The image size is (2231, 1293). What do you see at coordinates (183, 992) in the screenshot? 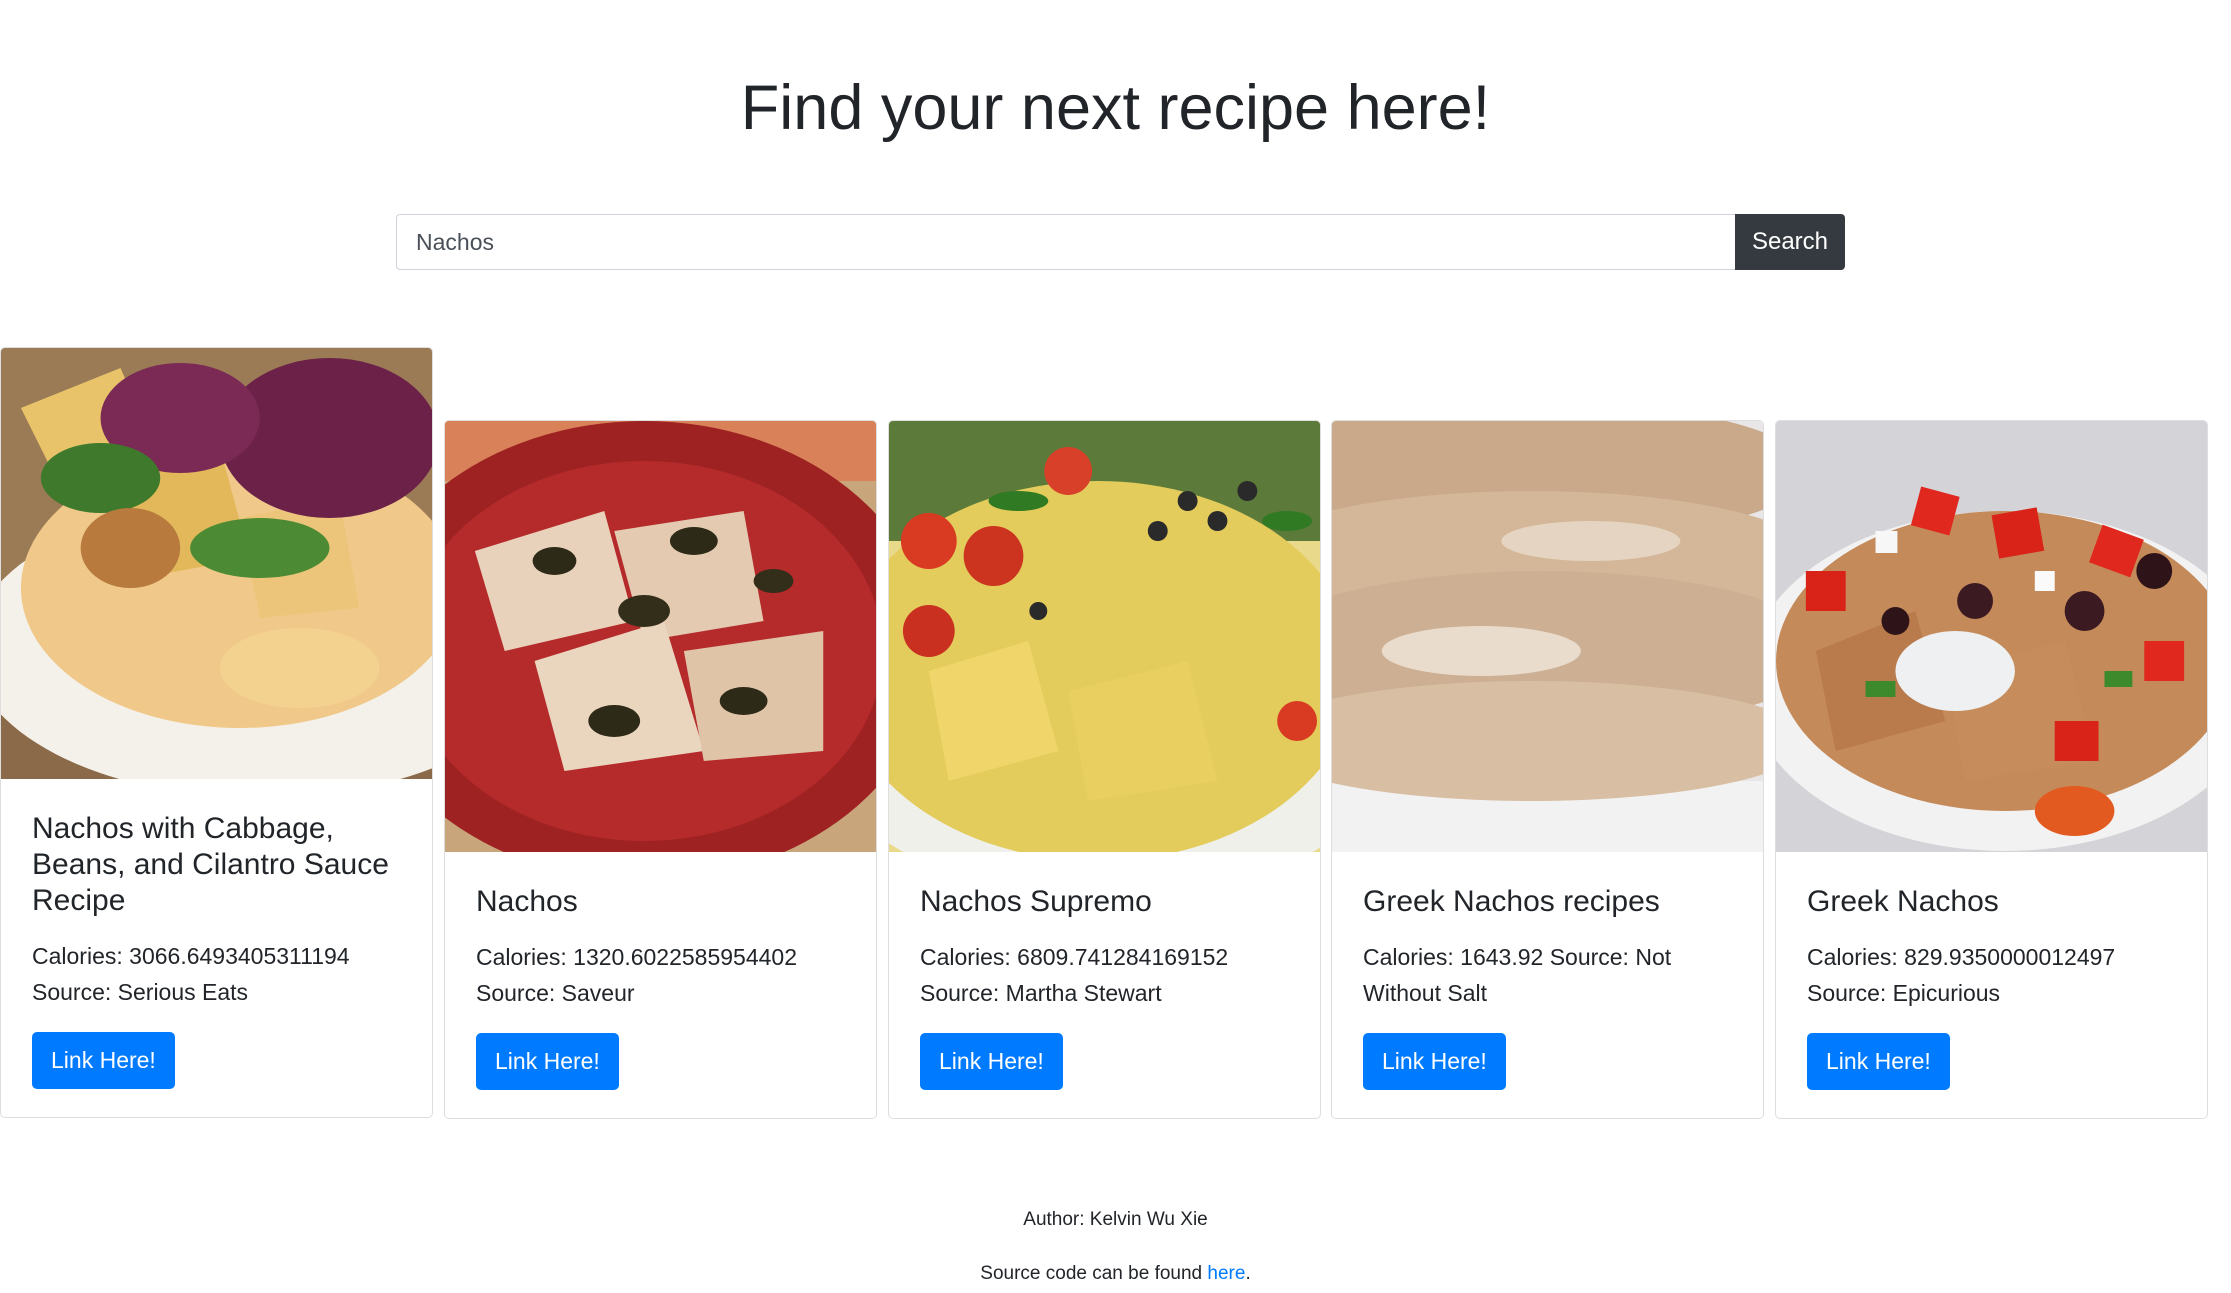
I see `source-value: Serious Eats` at bounding box center [183, 992].